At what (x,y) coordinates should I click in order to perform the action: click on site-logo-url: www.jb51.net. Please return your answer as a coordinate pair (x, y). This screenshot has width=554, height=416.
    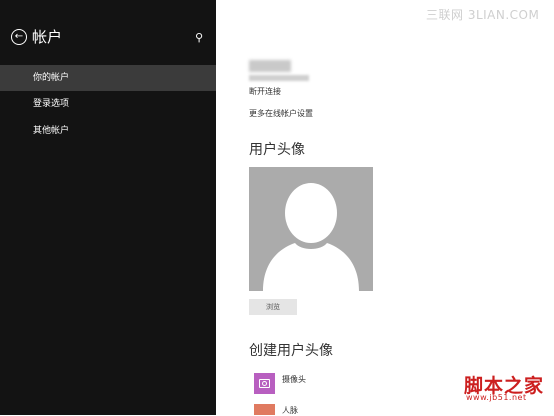
    Looking at the image, I should click on (496, 397).